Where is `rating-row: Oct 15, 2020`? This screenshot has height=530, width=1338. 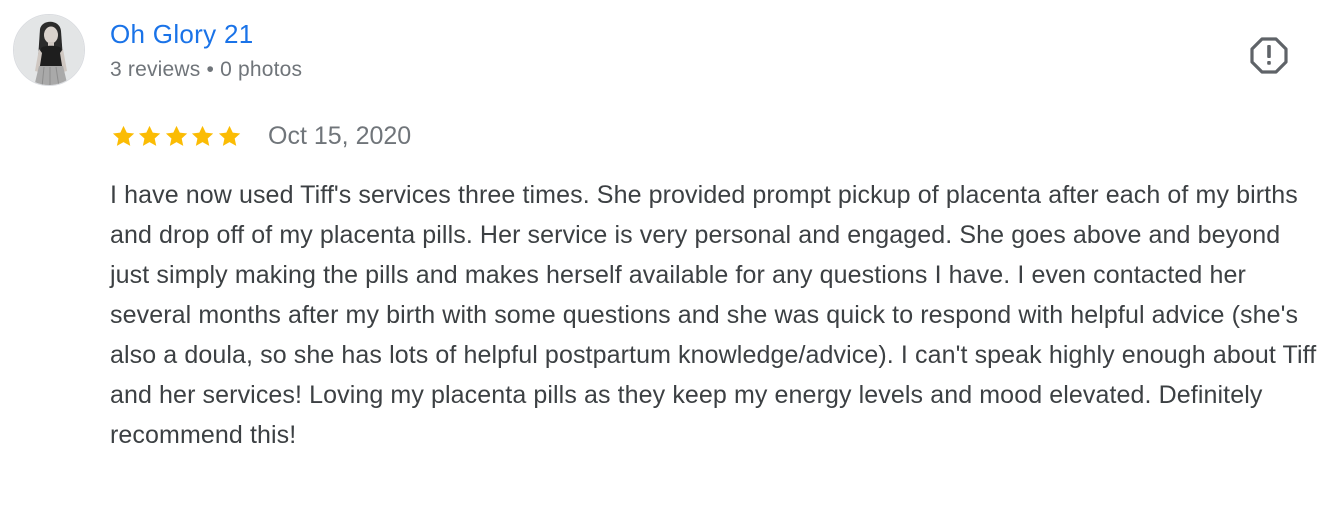
rating-row: Oct 15, 2020 is located at coordinates (260, 136).